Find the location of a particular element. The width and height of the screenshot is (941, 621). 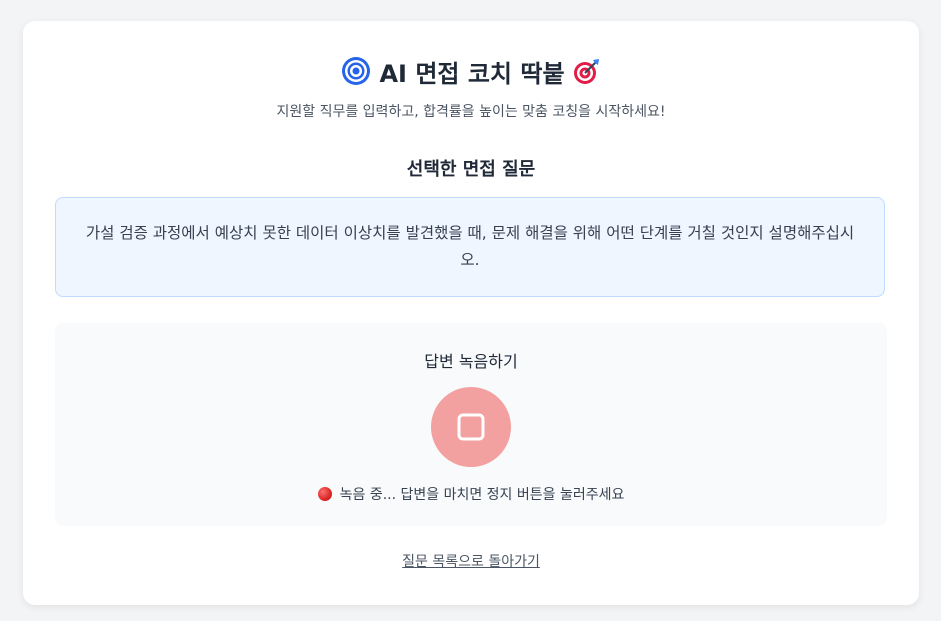

recording-status: 녹음 중... 답변을 마치면 정지 버튼을 눌러주세요 is located at coordinates (471, 494).